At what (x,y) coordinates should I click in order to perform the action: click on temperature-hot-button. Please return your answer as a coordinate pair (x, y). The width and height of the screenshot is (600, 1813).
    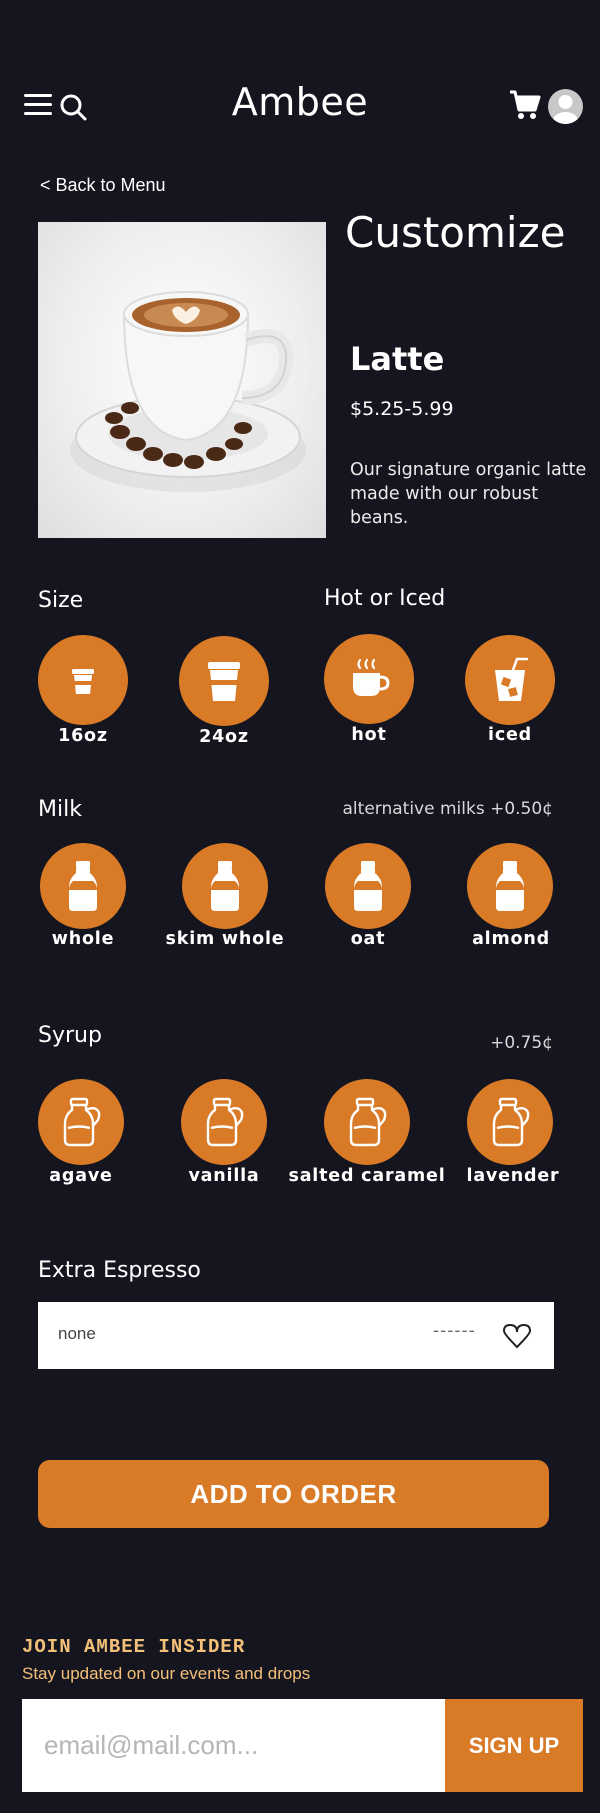
    Looking at the image, I should click on (369, 679).